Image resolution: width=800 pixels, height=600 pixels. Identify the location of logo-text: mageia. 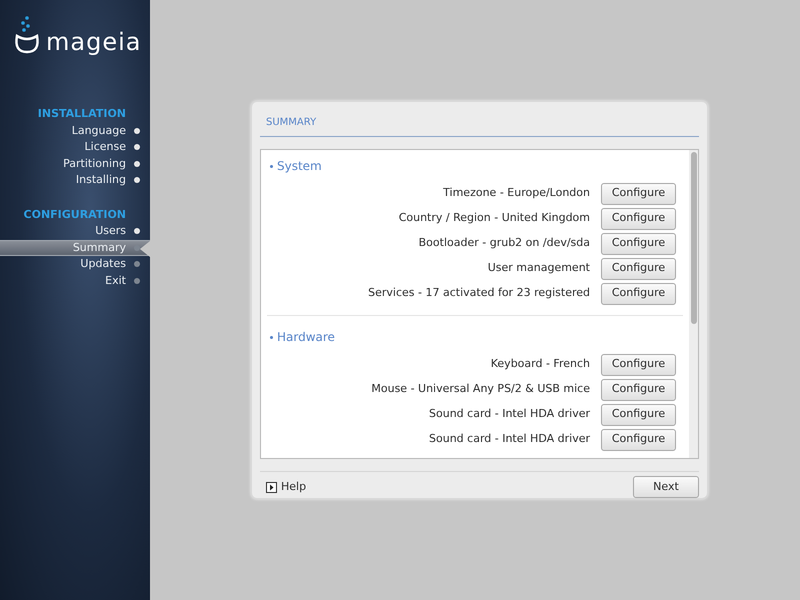
(94, 42).